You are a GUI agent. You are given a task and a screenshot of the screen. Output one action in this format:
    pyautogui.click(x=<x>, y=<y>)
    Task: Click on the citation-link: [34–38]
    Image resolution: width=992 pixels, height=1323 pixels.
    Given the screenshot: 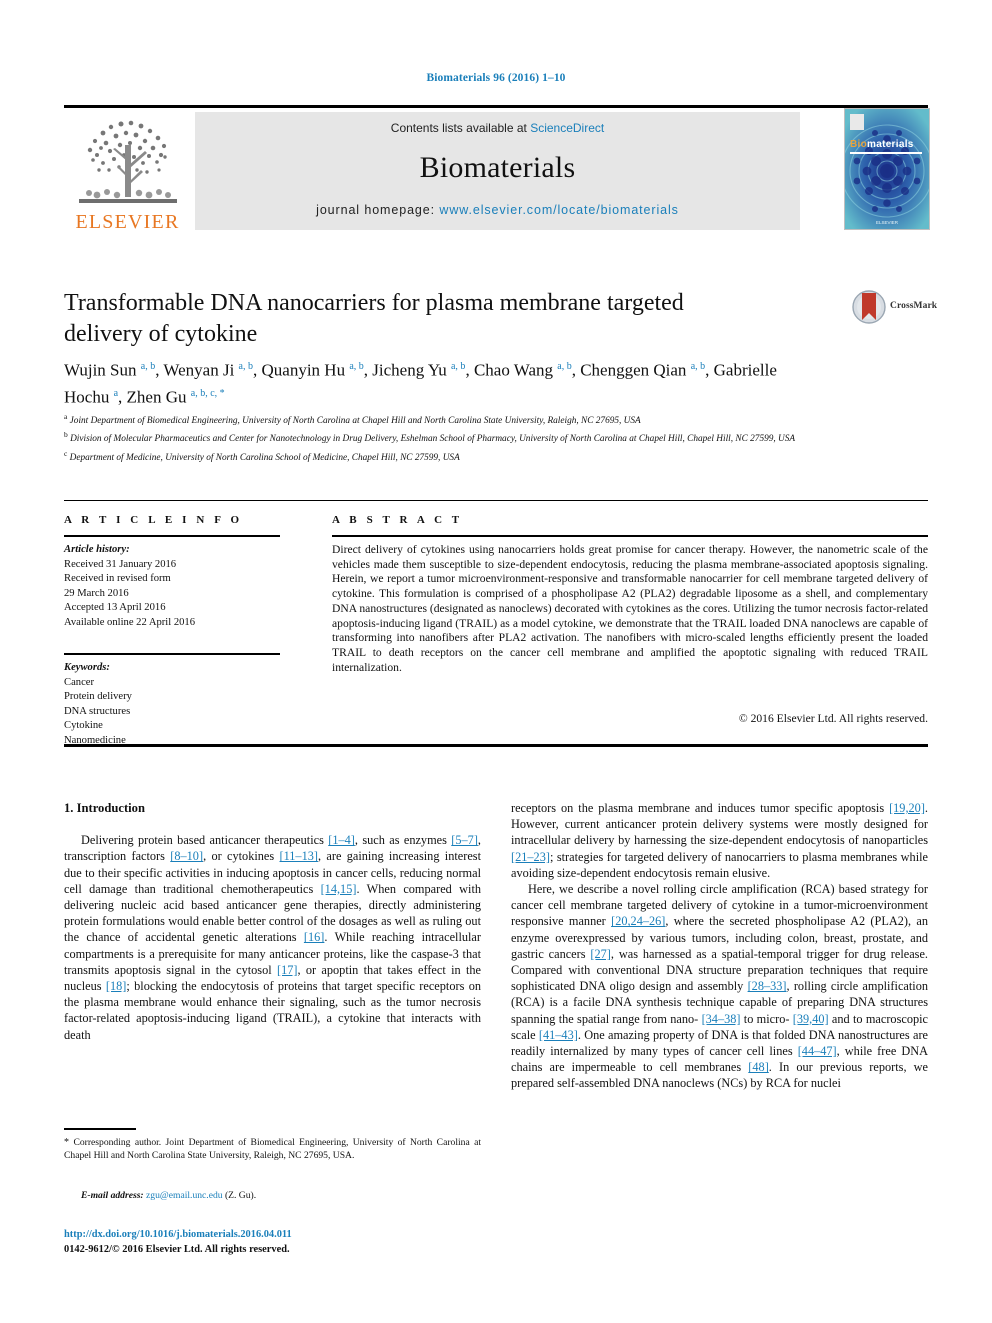 What is the action you would take?
    pyautogui.click(x=721, y=1019)
    